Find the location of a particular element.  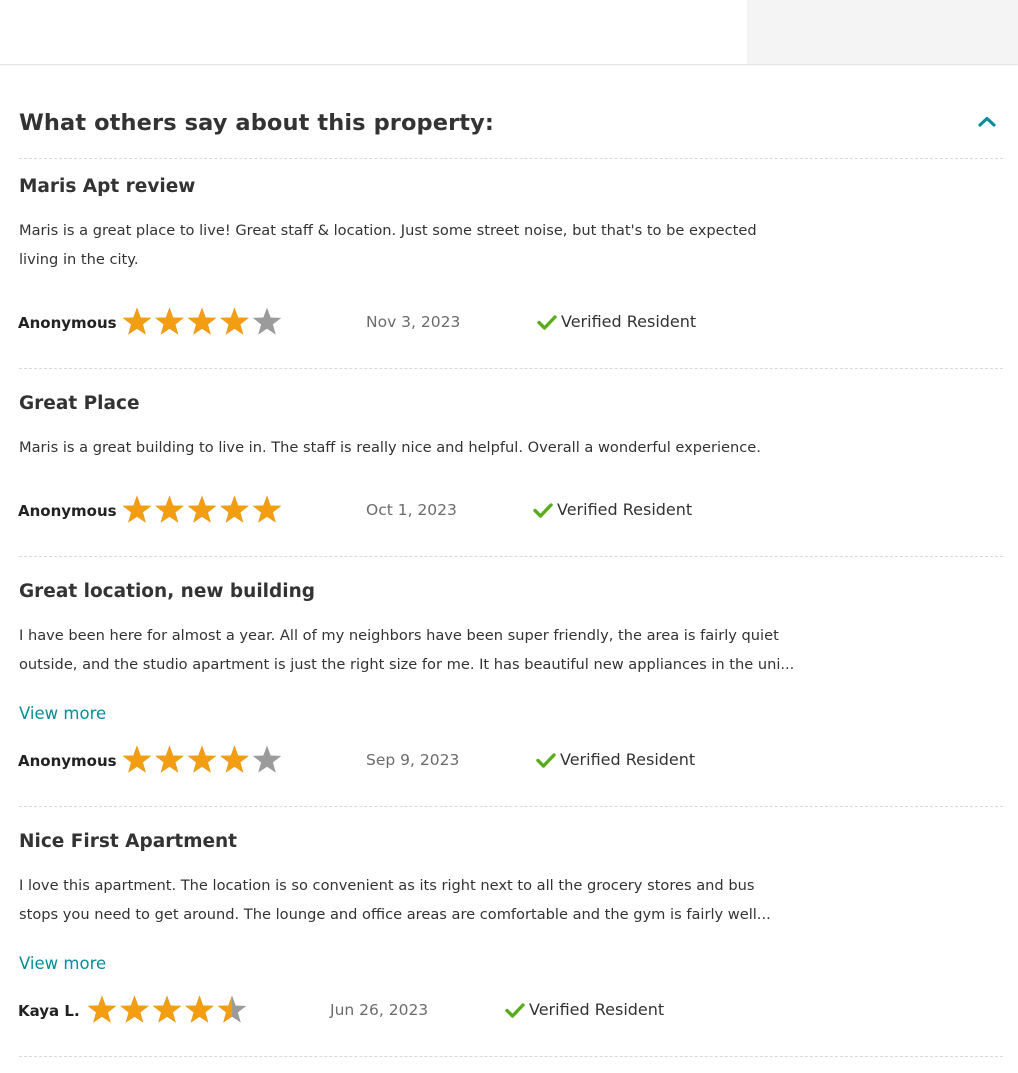

review-meta: Anonymous Sep 9, 2023 Verified Resident is located at coordinates (418, 760).